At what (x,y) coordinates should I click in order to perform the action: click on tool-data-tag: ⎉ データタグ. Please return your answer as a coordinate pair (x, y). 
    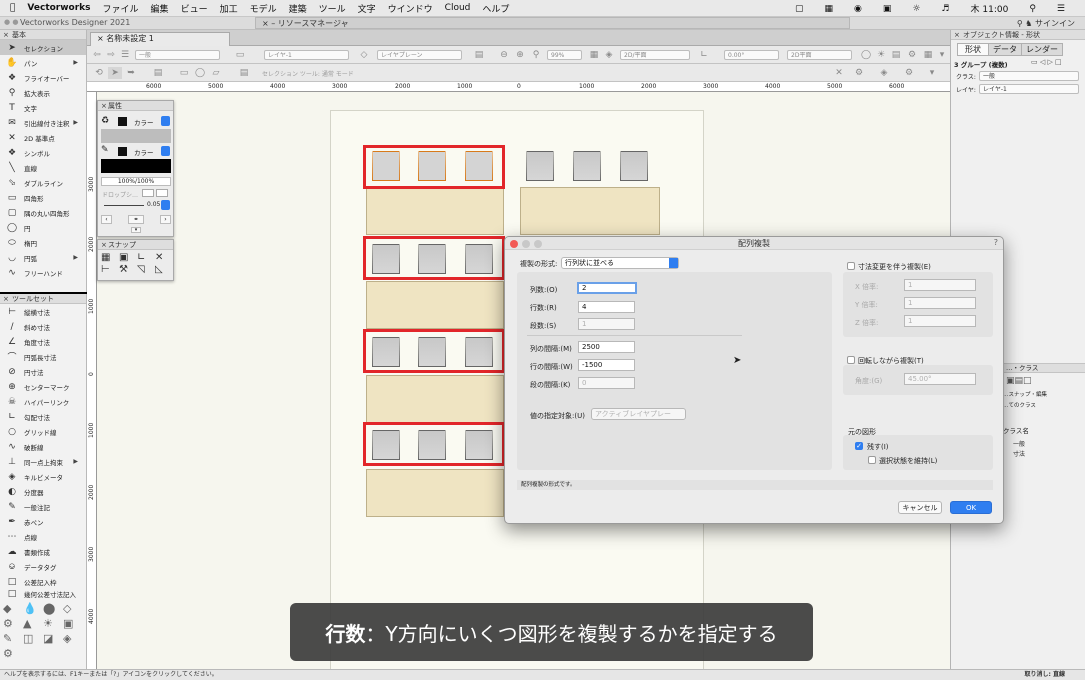
    Looking at the image, I should click on (43, 566).